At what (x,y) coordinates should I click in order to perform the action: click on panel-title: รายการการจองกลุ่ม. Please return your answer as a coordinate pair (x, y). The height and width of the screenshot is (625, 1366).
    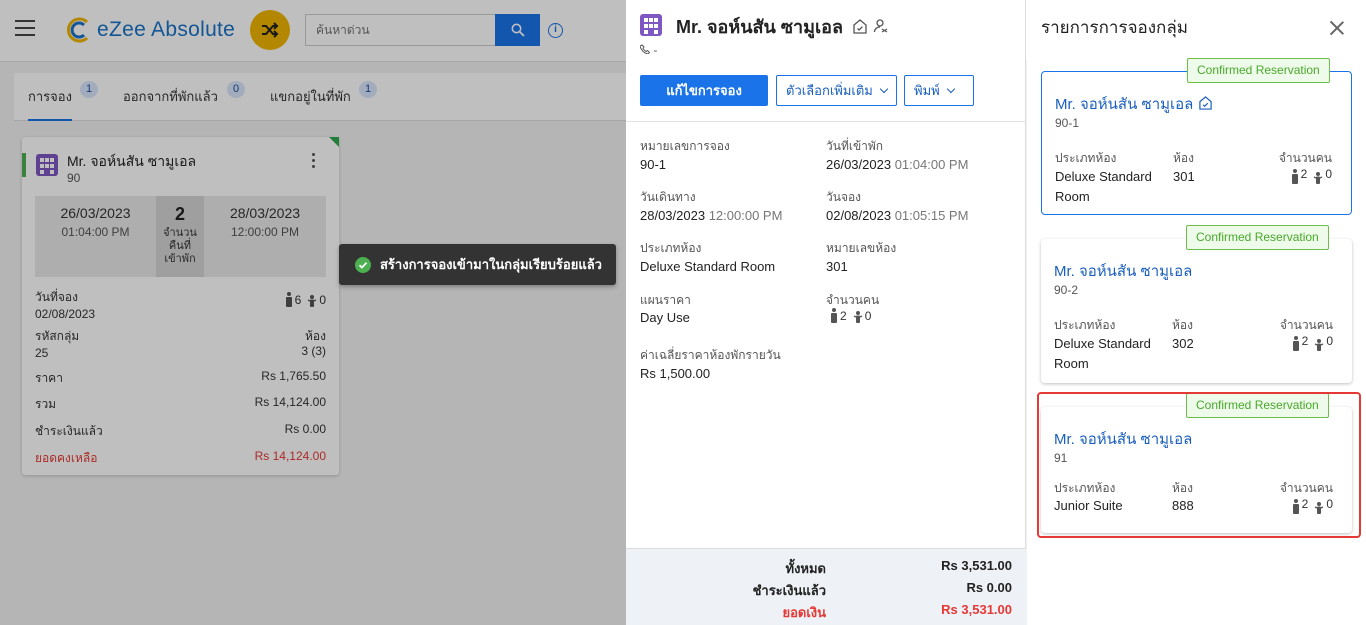
    Looking at the image, I should click on (1114, 27).